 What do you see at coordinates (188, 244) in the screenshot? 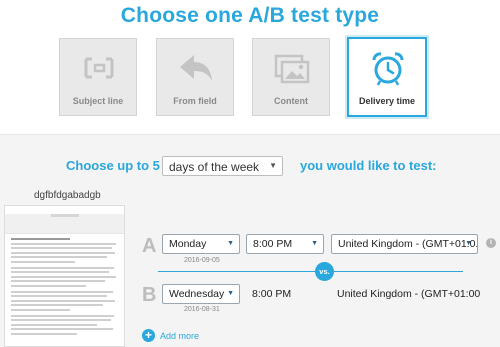
I see `variant-a-day-value: Monday` at bounding box center [188, 244].